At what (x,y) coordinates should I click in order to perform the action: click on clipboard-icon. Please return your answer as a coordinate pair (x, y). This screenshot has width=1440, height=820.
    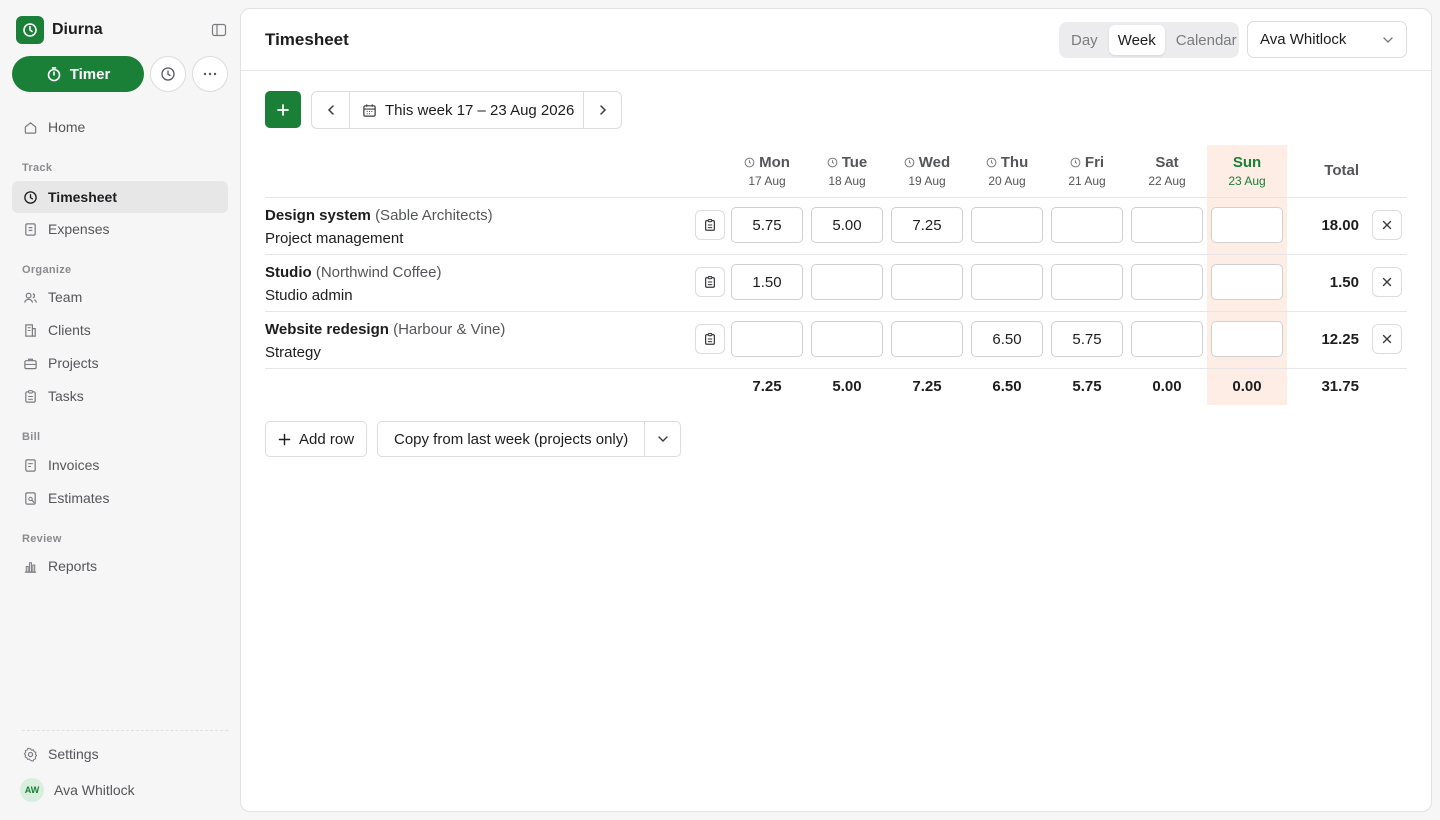
    Looking at the image, I should click on (710, 225).